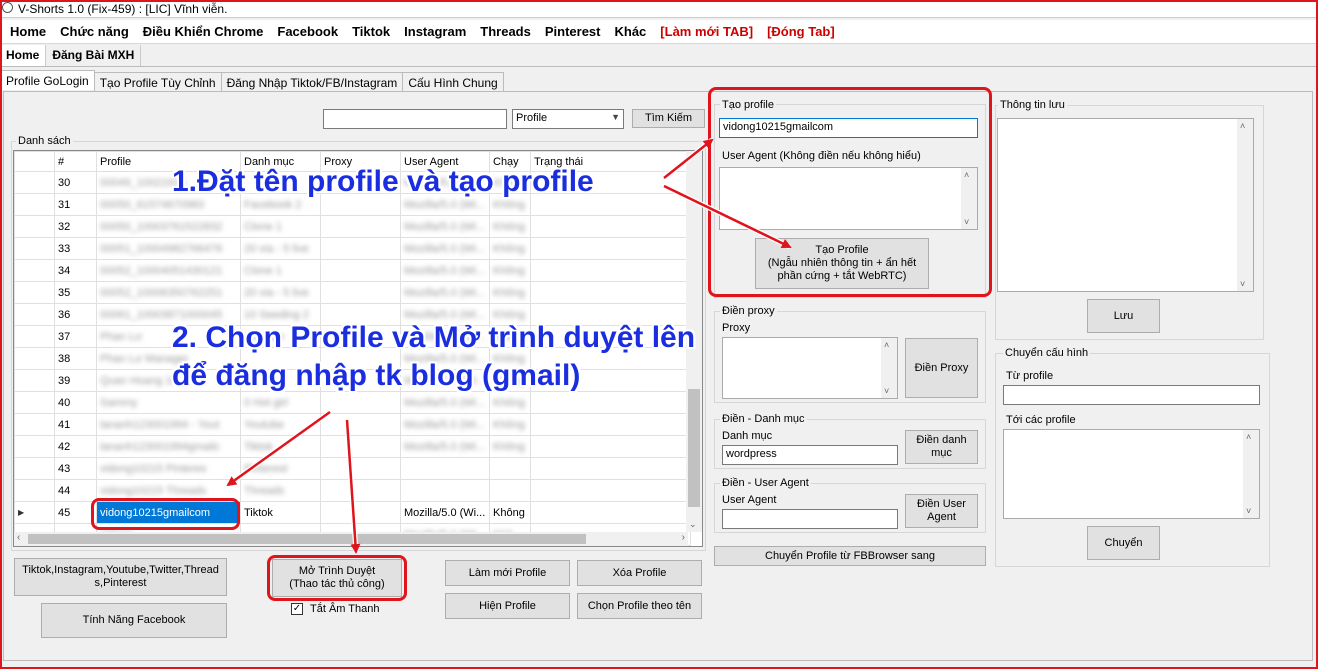 This screenshot has height=669, width=1318. I want to click on annotation-step-2-line-1: 2. Chọn Profile và Mở trình duyệt lên, so click(434, 337).